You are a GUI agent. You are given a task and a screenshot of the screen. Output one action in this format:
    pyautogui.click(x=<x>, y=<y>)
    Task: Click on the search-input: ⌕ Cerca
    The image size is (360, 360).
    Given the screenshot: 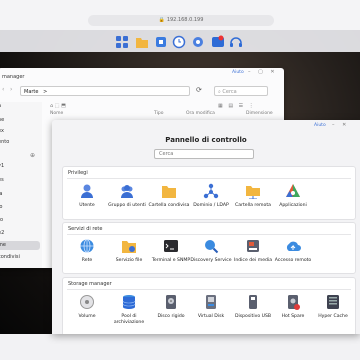 What is the action you would take?
    pyautogui.click(x=241, y=91)
    